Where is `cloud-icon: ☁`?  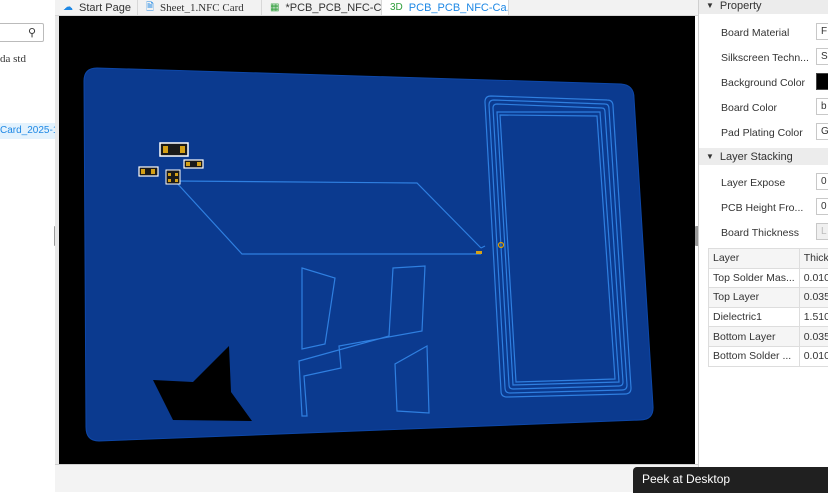 cloud-icon: ☁ is located at coordinates (68, 8).